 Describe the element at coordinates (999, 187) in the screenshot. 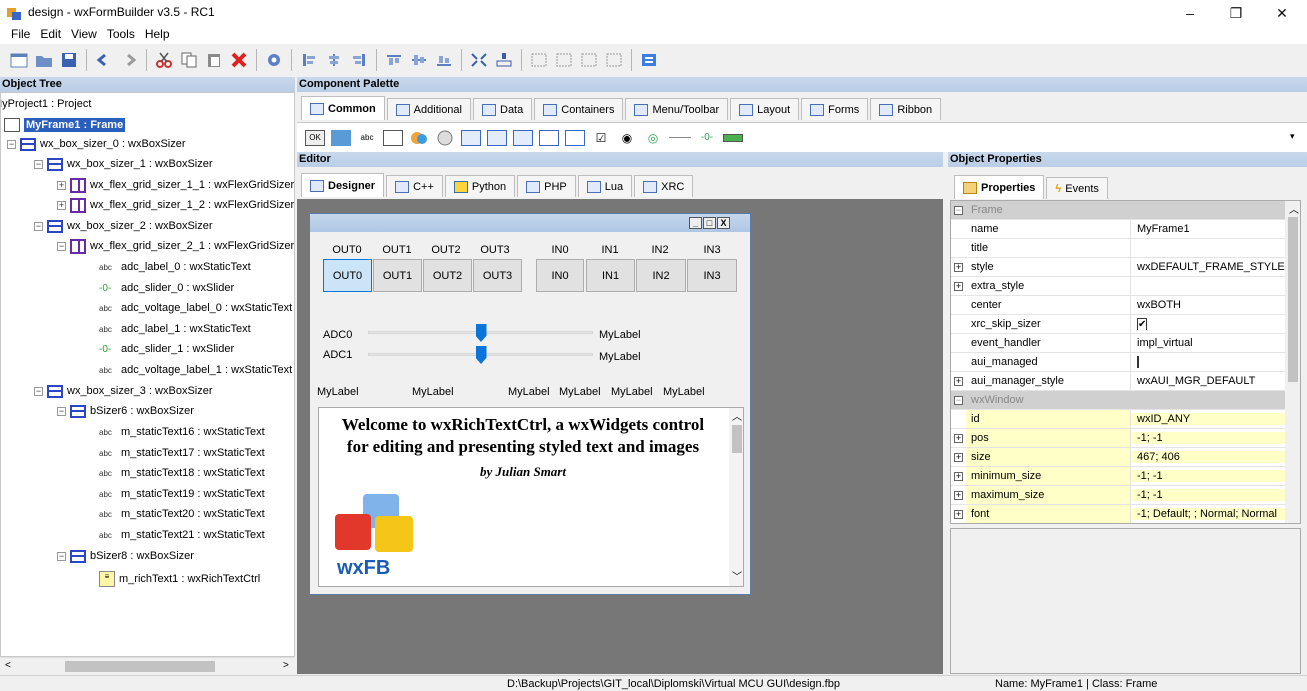

I see `tab-properties: Properties` at that location.